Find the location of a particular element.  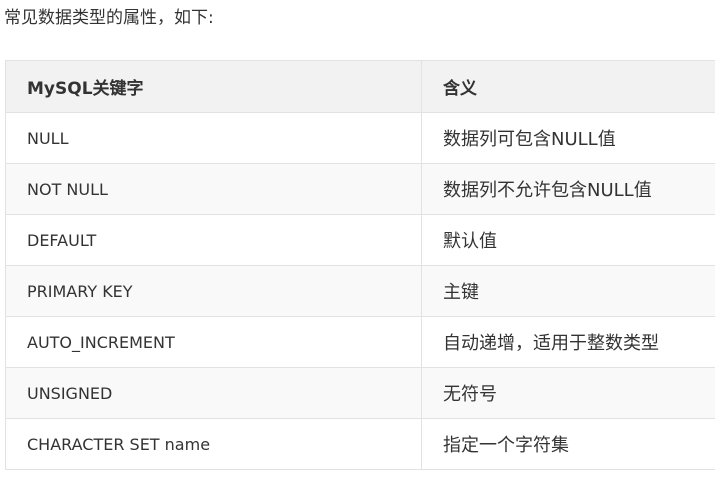

meaning-cell: 数据列可包含NULL值 is located at coordinates (568, 138).